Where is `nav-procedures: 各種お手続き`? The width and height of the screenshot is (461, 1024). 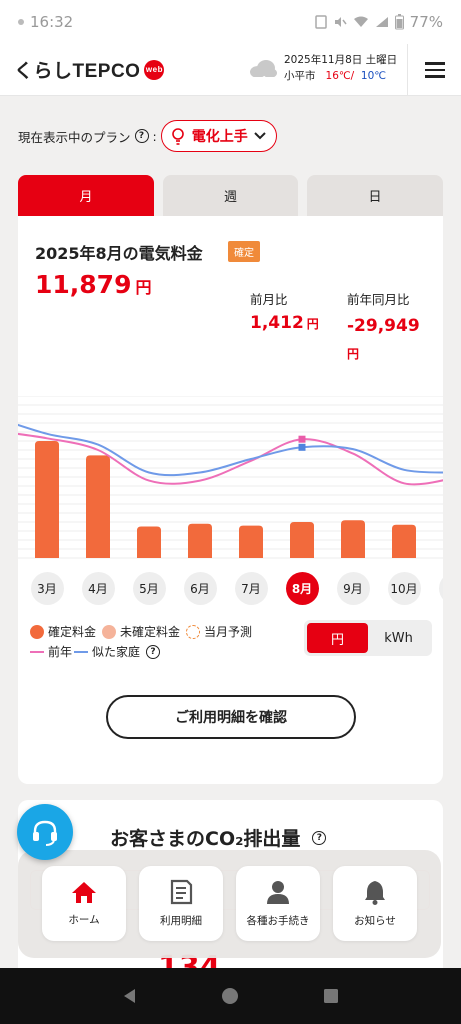
nav-procedures: 各種お手続き is located at coordinates (278, 903).